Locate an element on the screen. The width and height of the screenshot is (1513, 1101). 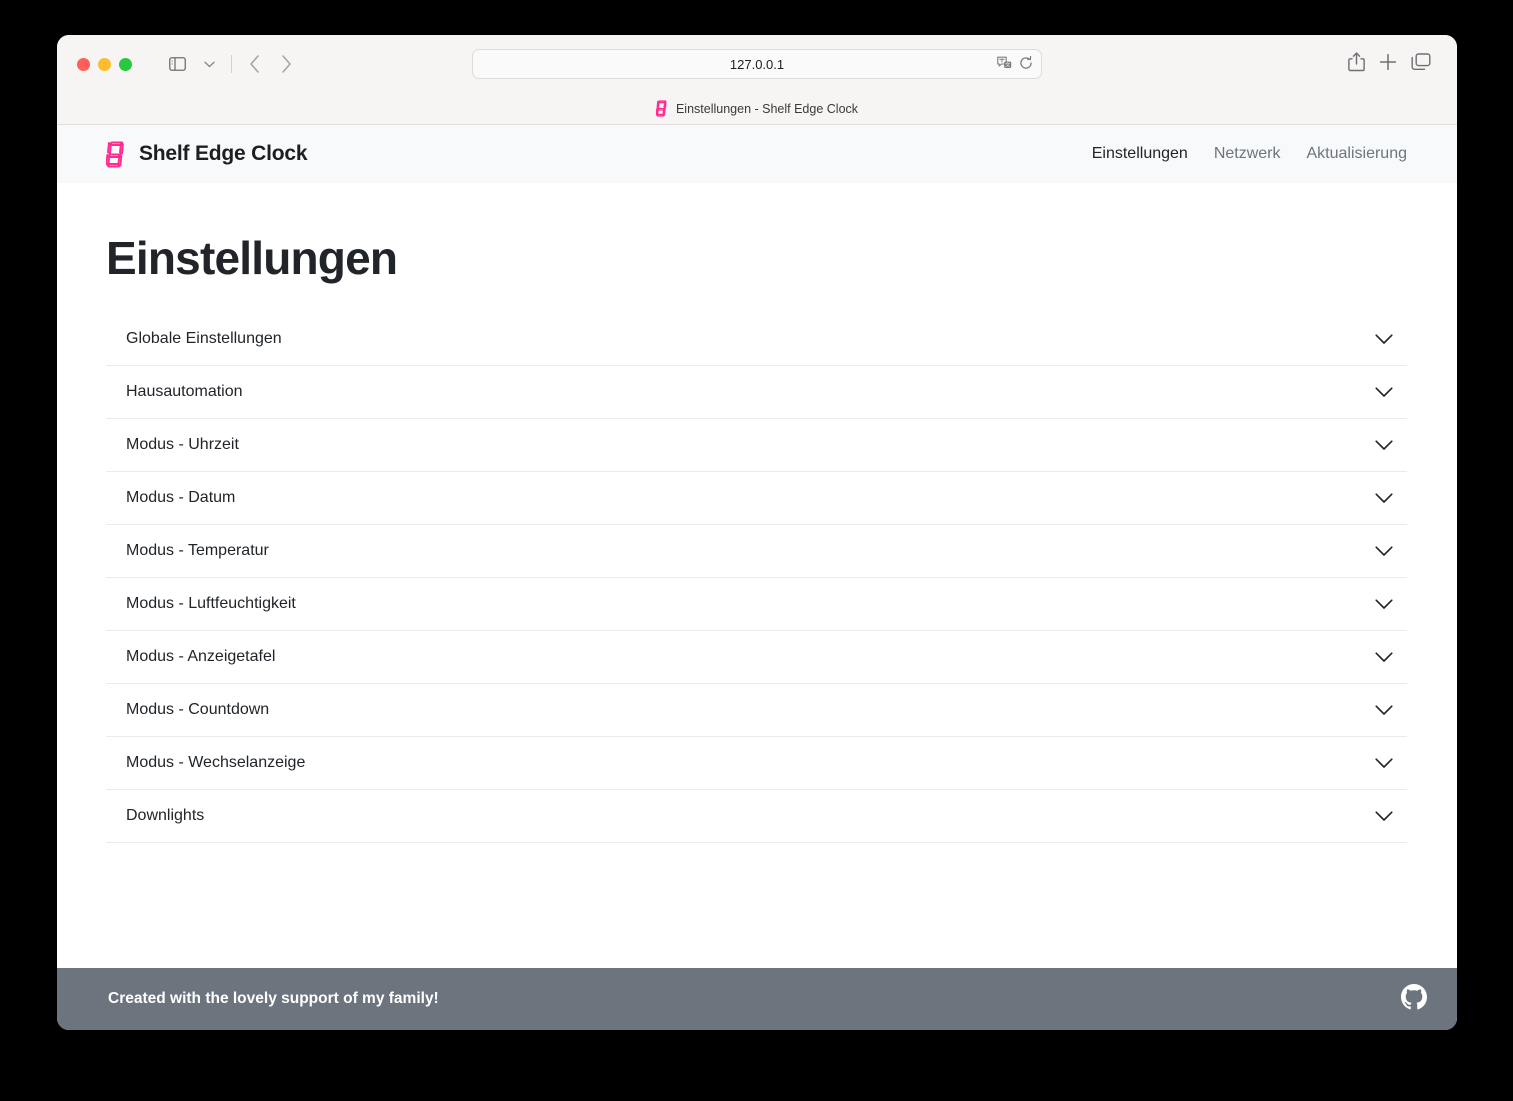
accordion-item-downlights: Downlights is located at coordinates (756, 816).